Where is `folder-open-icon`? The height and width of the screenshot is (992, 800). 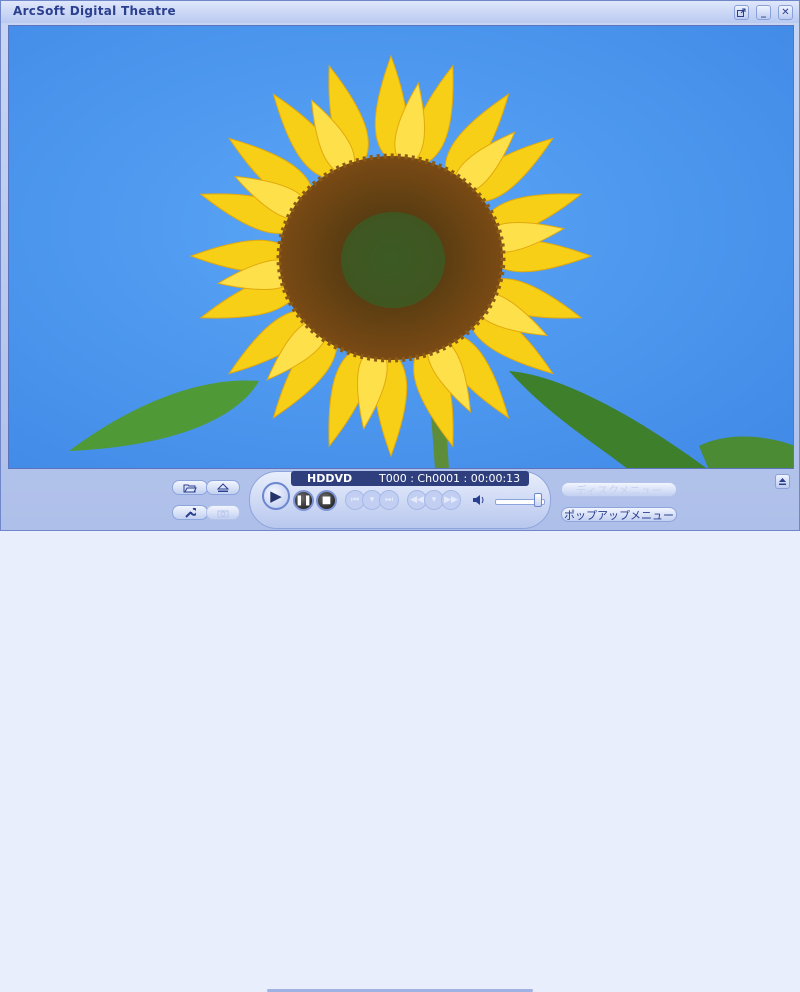
folder-open-icon is located at coordinates (190, 488).